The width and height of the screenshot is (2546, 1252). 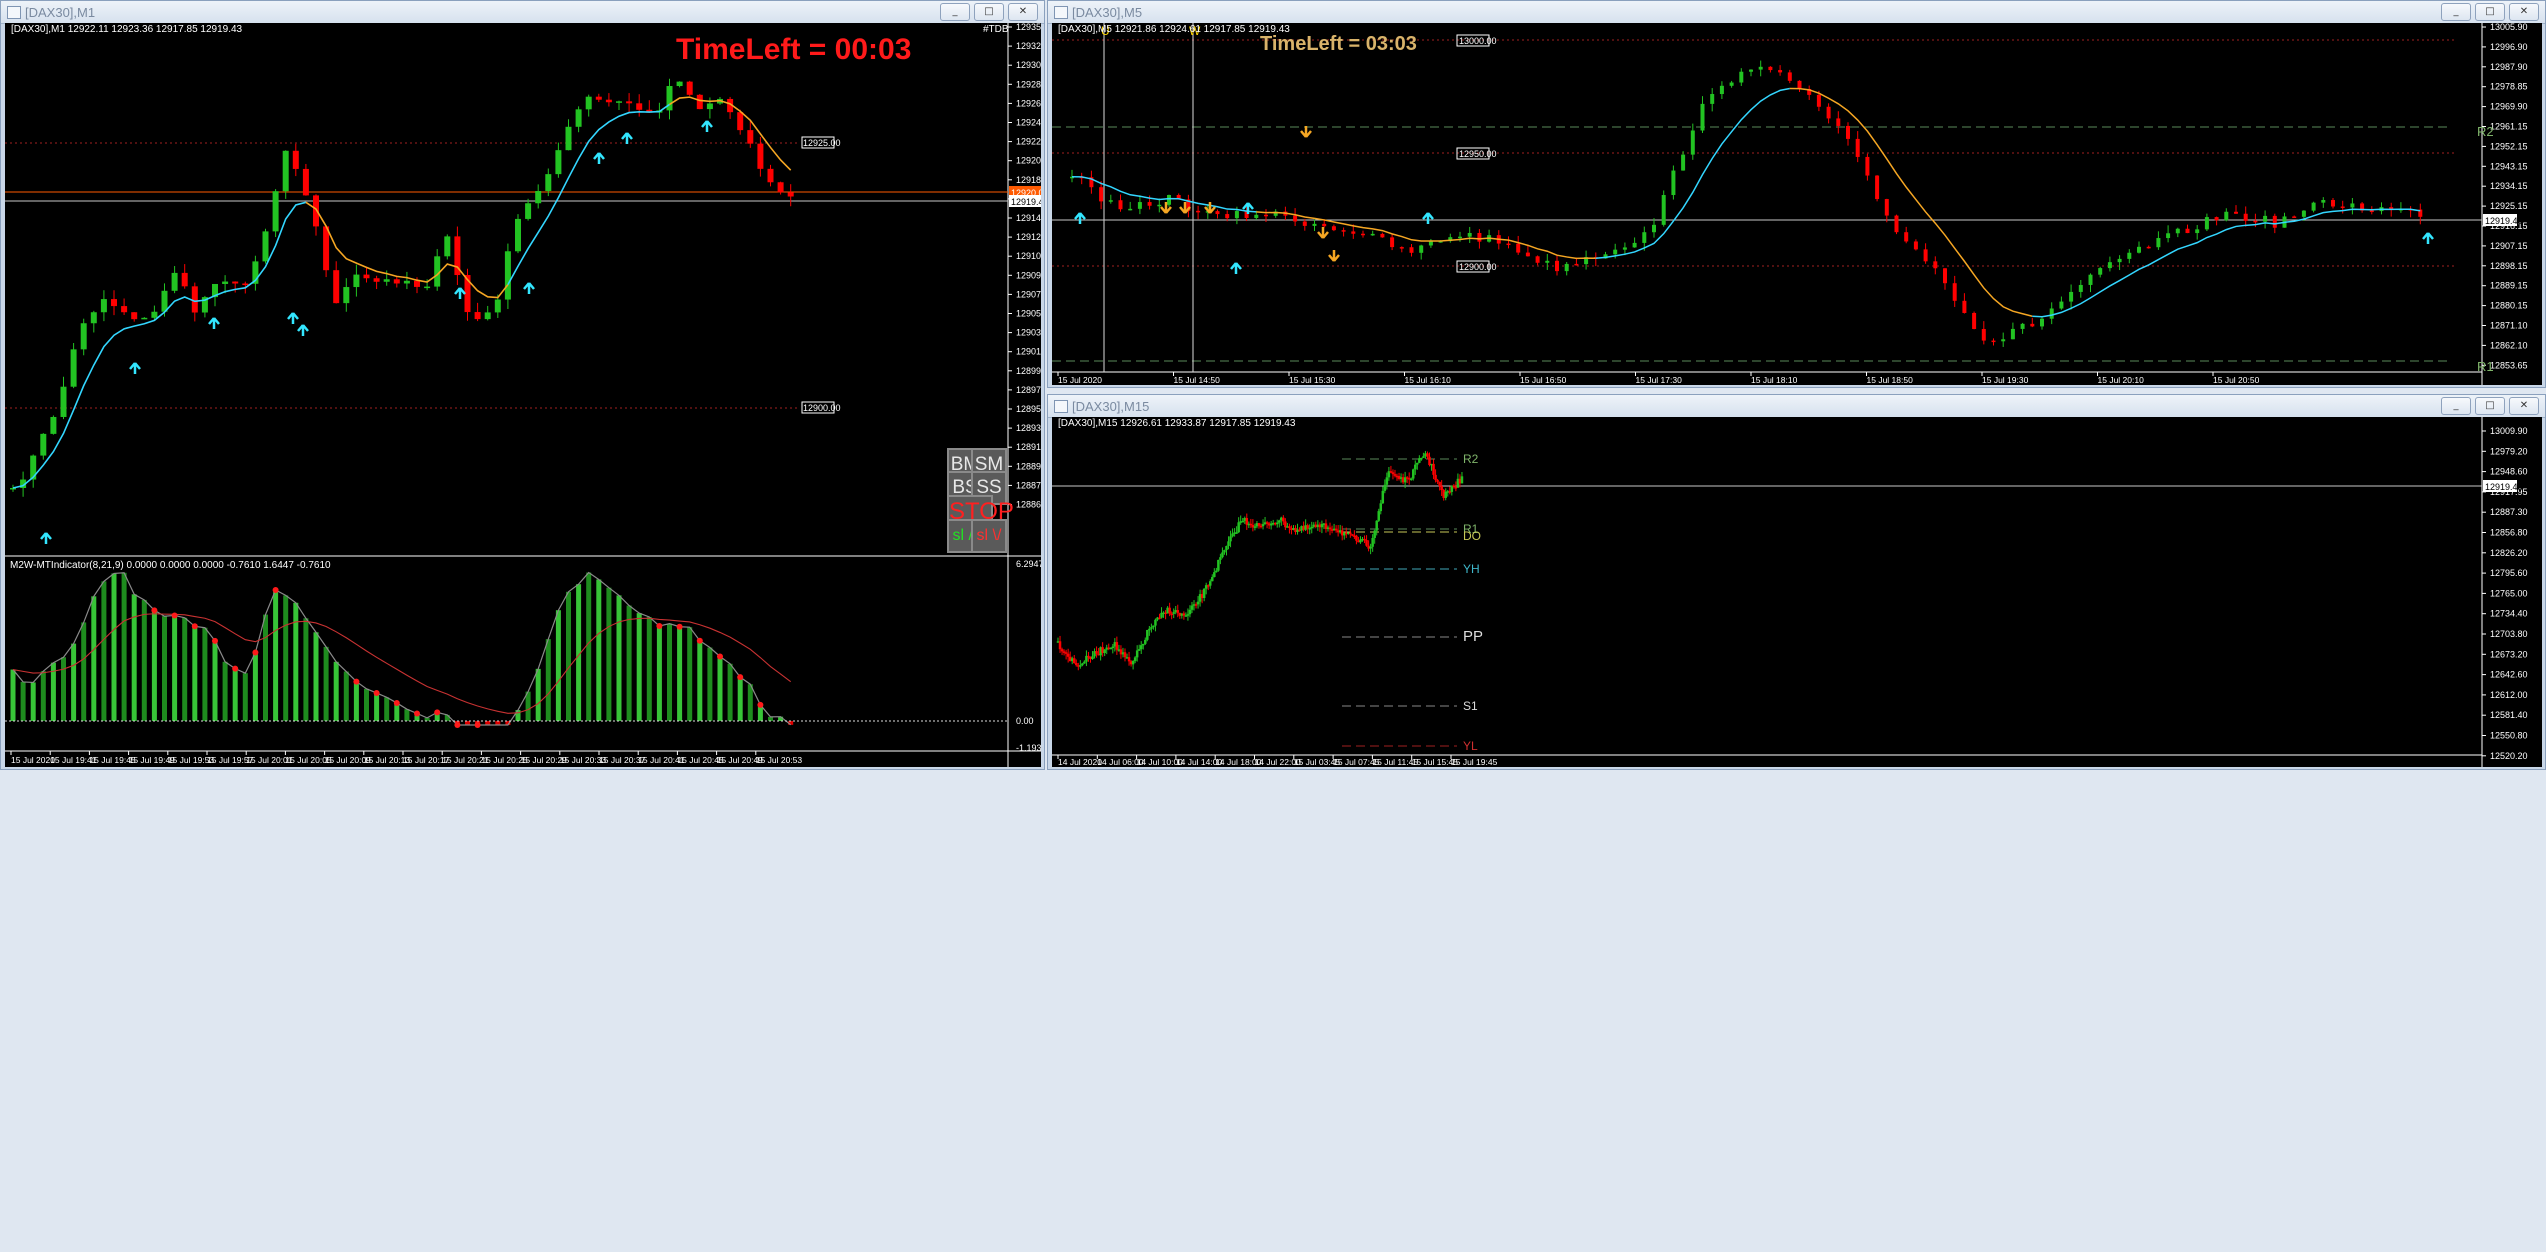 What do you see at coordinates (1796, 12) in the screenshot?
I see `m5-titlebar: [DAX30],M5 _ □ ✕` at bounding box center [1796, 12].